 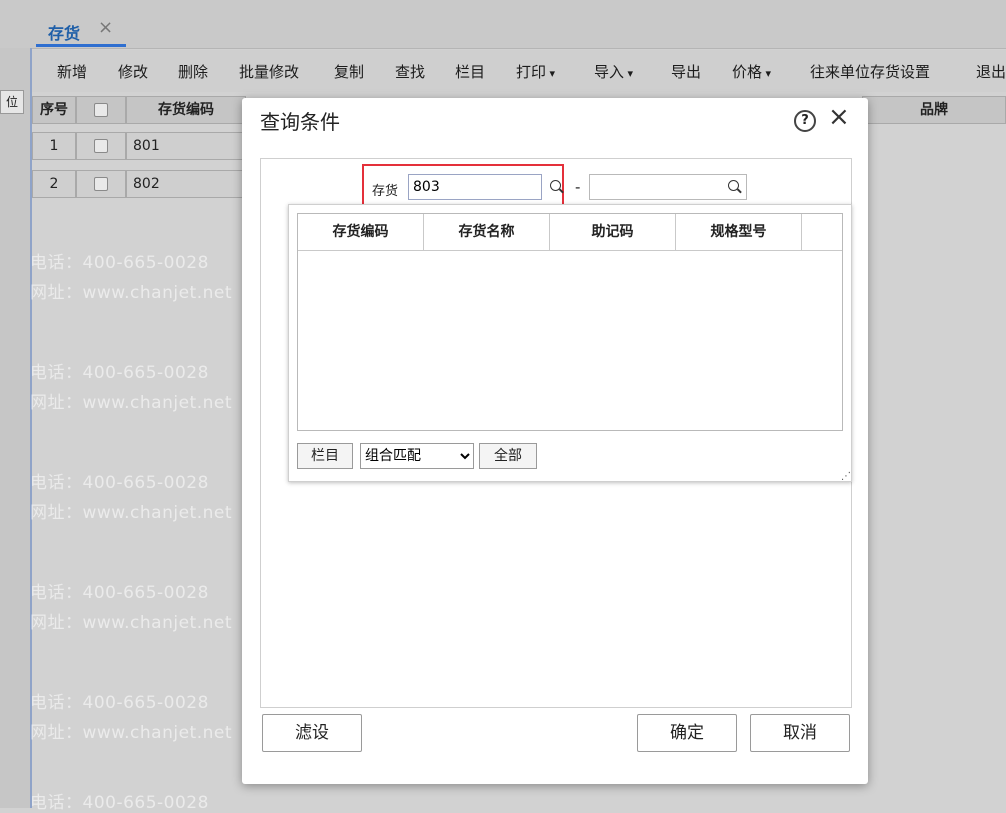 I want to click on tab-inventory-label: 存货, so click(x=64, y=33).